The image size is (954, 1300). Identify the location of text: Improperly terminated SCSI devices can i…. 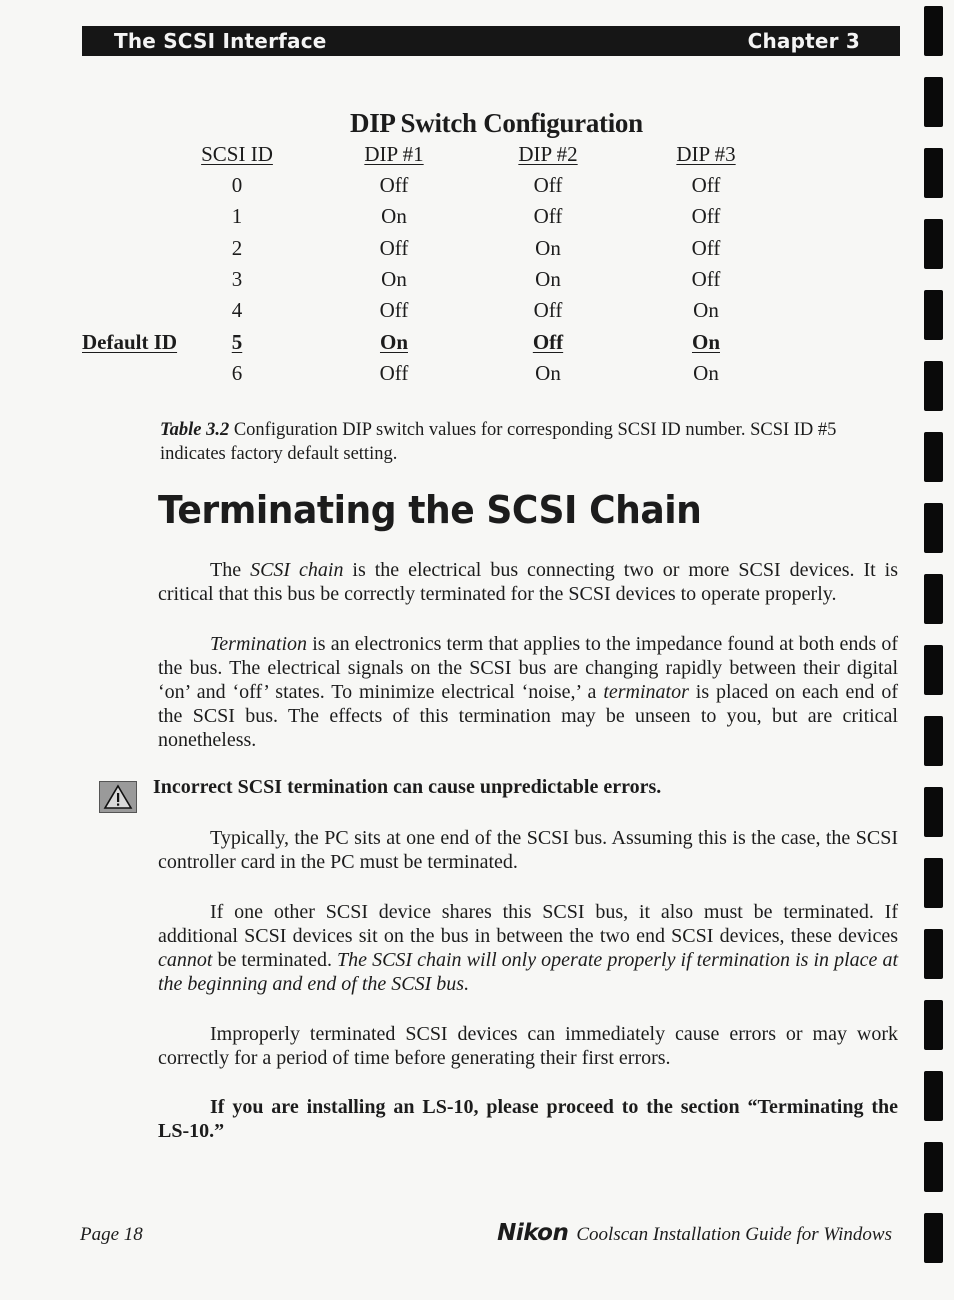
(528, 1046).